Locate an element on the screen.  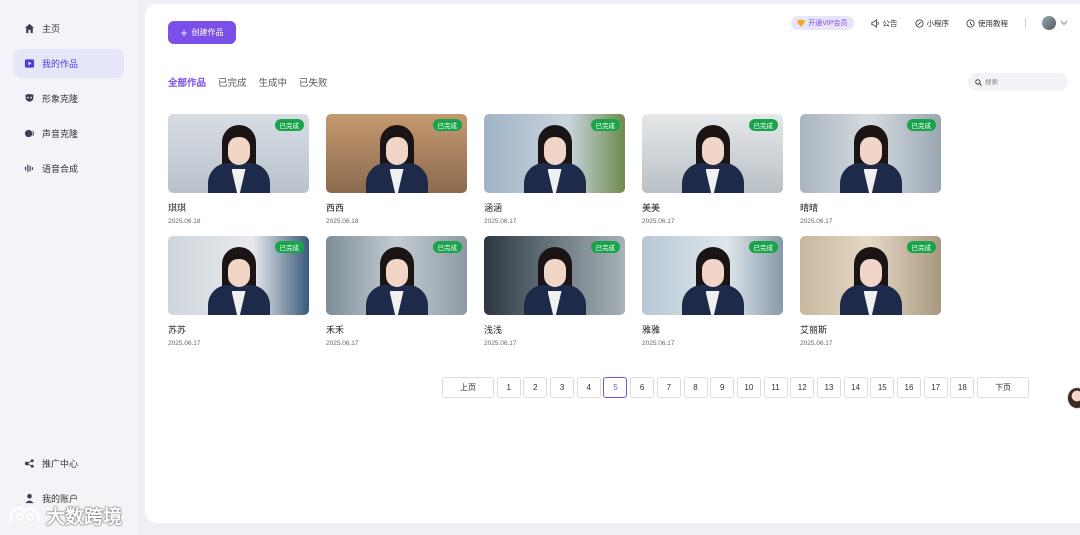
sidebar-item-label: 主页 is located at coordinates (51, 29).